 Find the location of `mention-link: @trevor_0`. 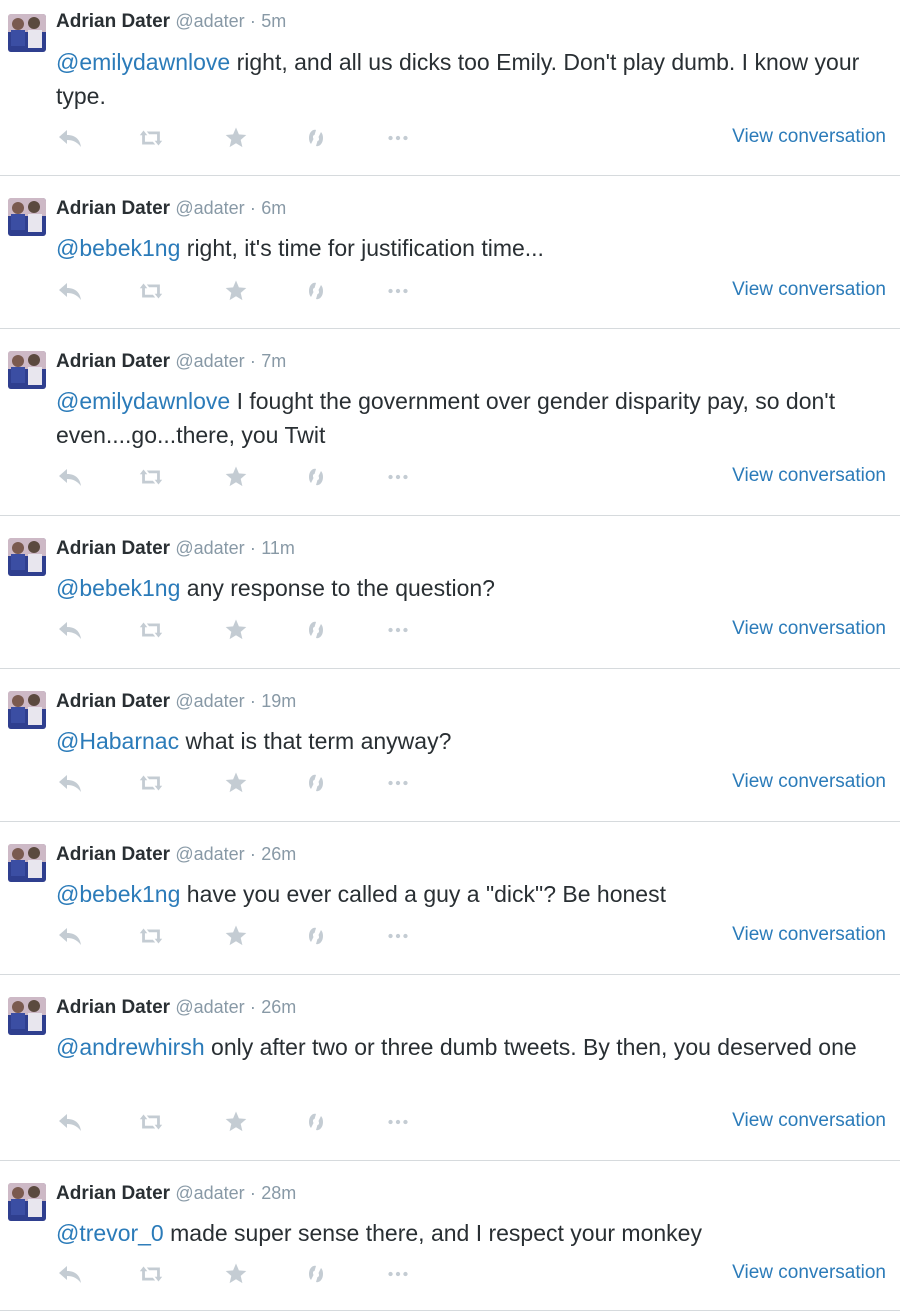

mention-link: @trevor_0 is located at coordinates (110, 1233).